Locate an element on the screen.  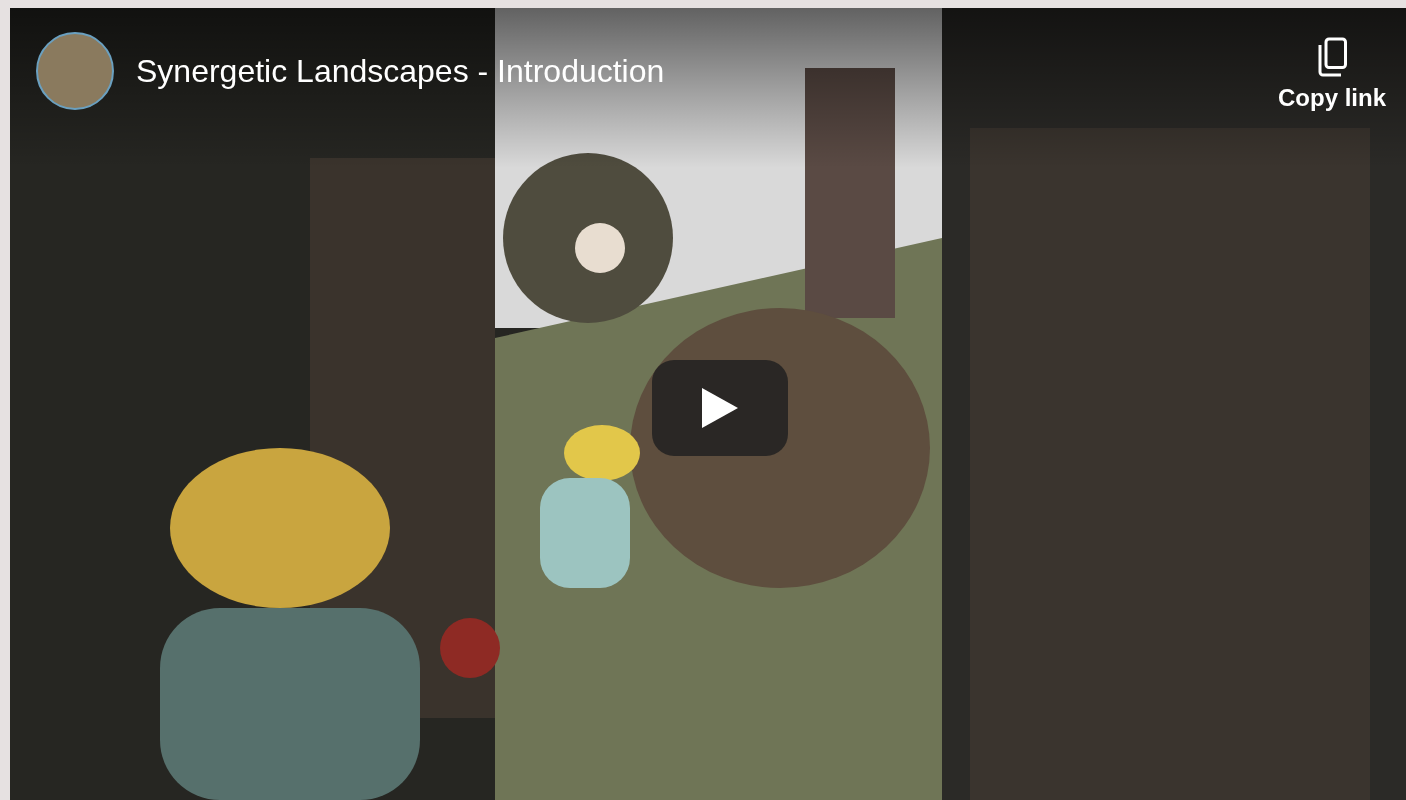
video-title: Synergetic Landscapes - Introduction is located at coordinates (400, 71).